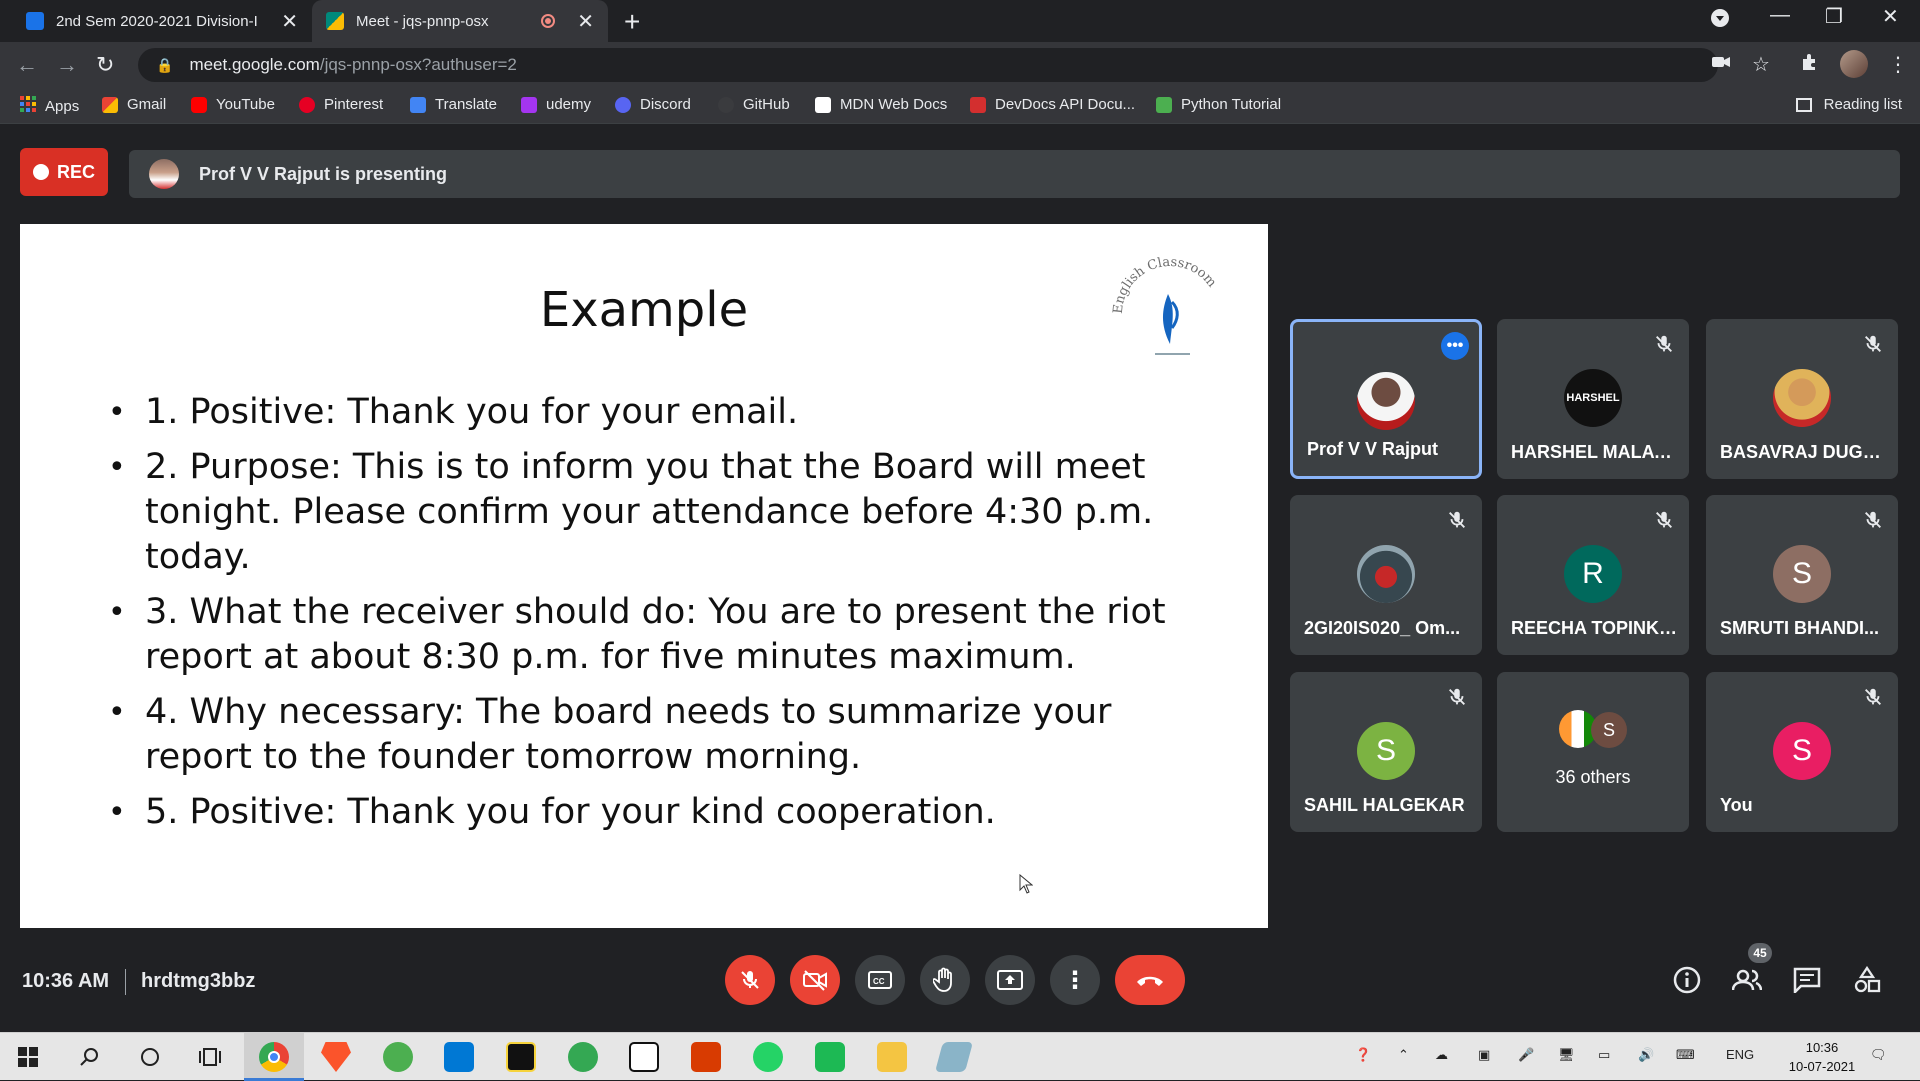 This screenshot has height=1081, width=1920. What do you see at coordinates (880, 980) in the screenshot?
I see `captions-button: CC` at bounding box center [880, 980].